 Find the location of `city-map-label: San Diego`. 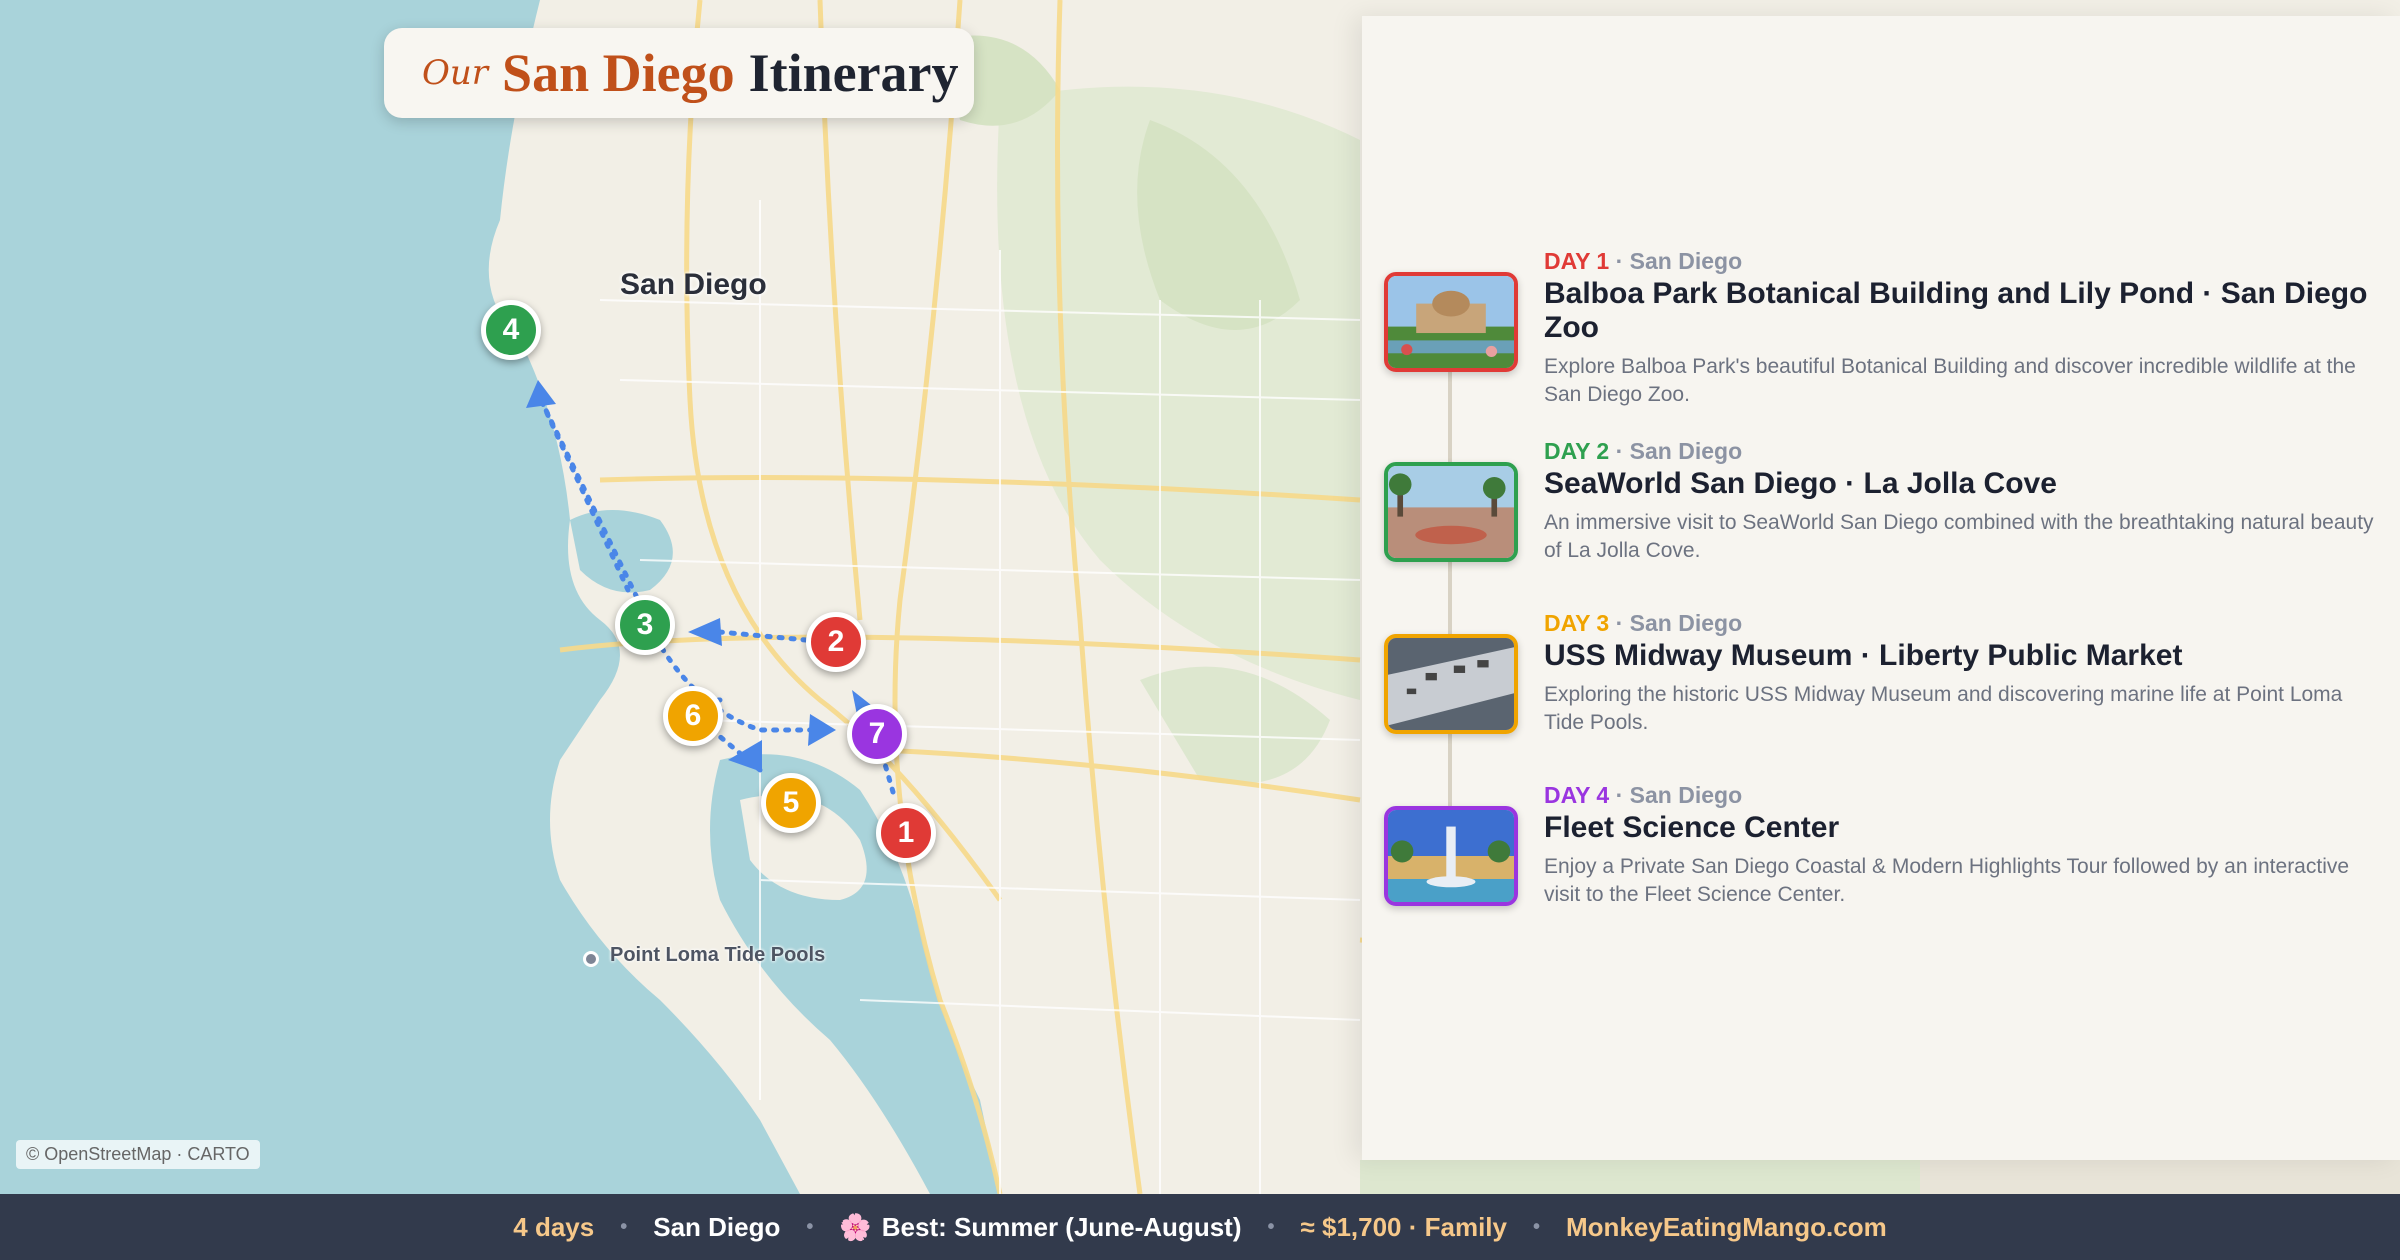

city-map-label: San Diego is located at coordinates (693, 284).